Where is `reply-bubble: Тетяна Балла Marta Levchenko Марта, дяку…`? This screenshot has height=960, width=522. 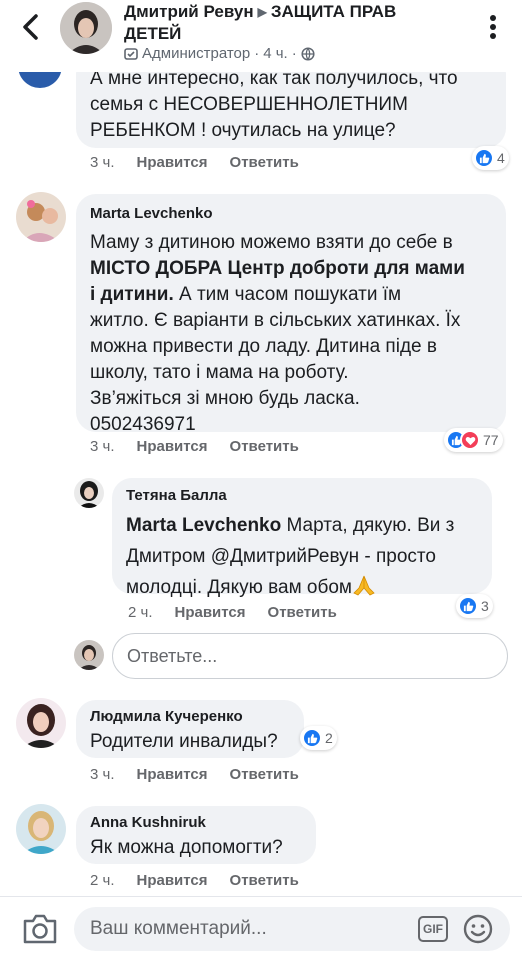 reply-bubble: Тетяна Балла Marta Levchenko Марта, дяку… is located at coordinates (302, 538).